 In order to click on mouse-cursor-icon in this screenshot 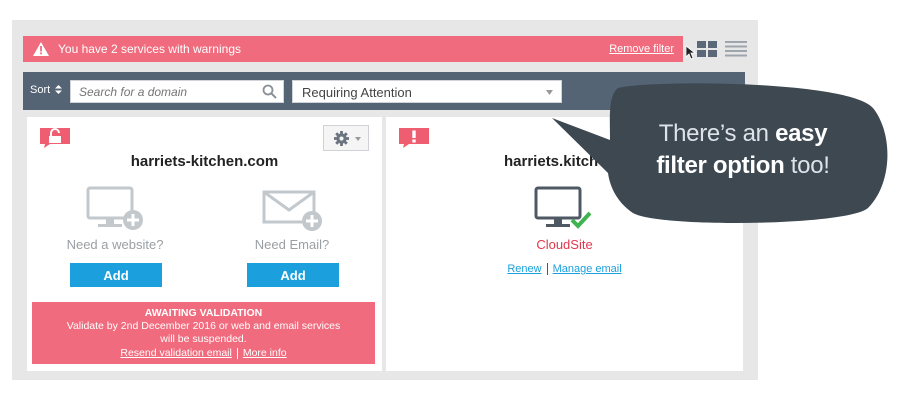, I will do `click(691, 53)`.